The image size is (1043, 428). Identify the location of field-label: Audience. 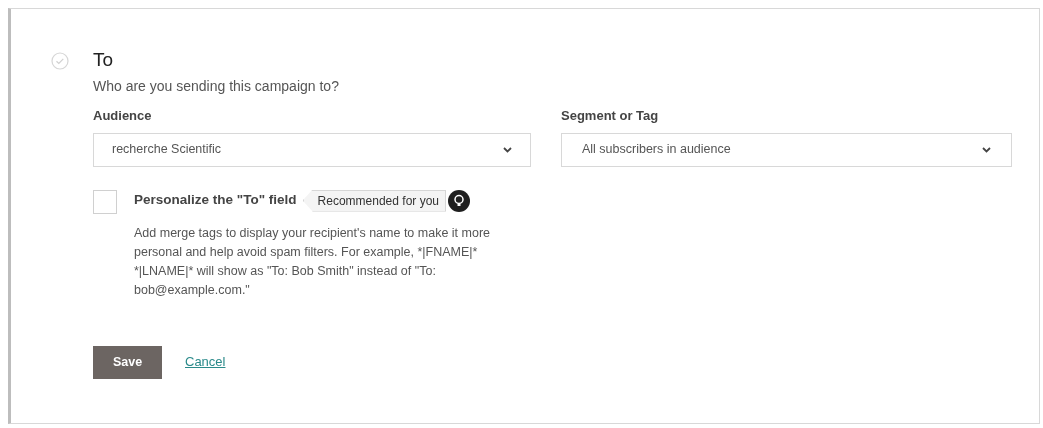
(123, 116).